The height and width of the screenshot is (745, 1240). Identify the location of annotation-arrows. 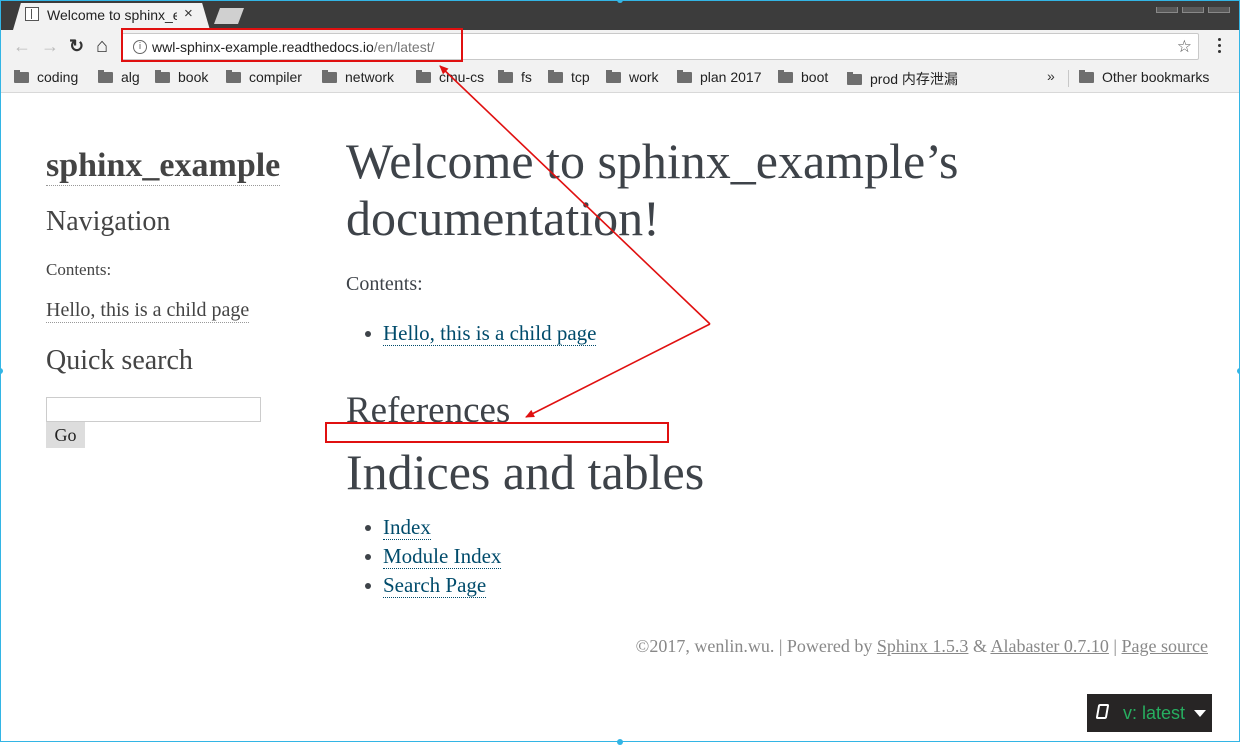
(575, 241).